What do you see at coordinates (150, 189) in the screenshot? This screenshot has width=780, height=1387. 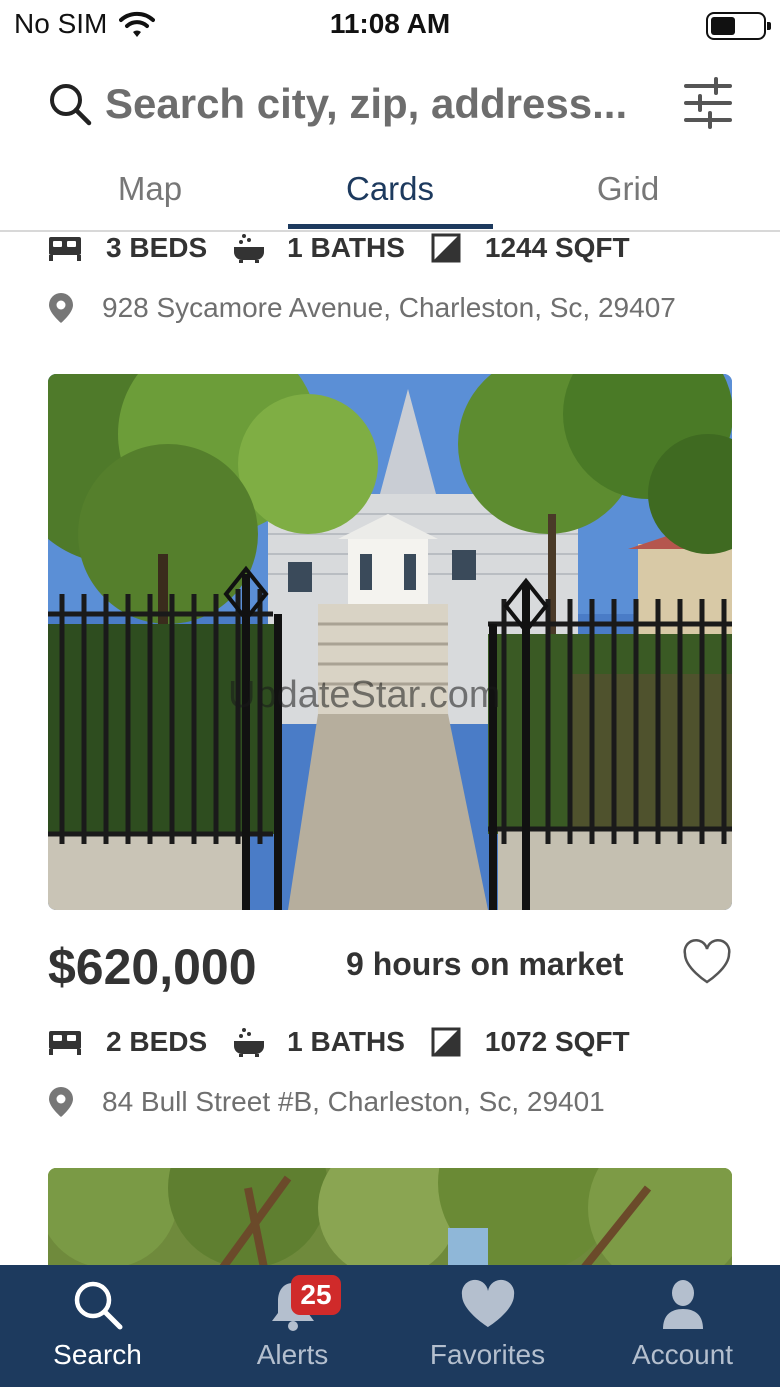 I see `tab-map: Map` at bounding box center [150, 189].